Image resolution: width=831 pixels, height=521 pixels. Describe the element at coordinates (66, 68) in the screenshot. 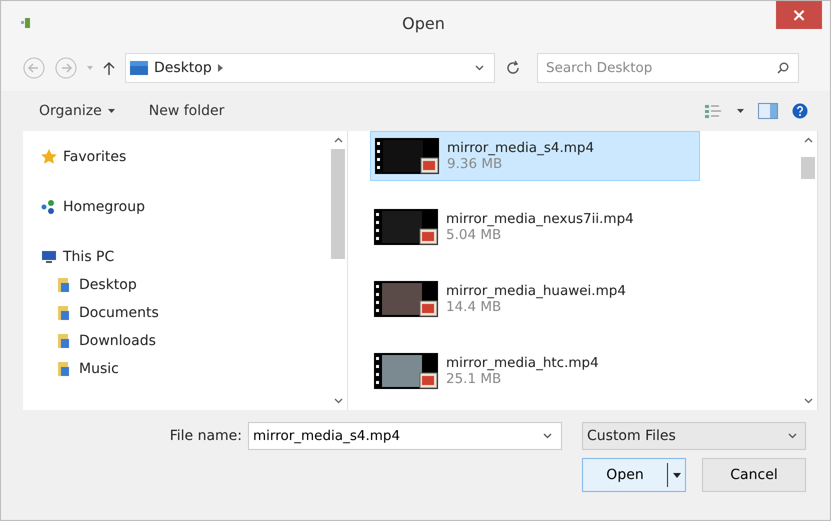

I see `forward-icon` at that location.